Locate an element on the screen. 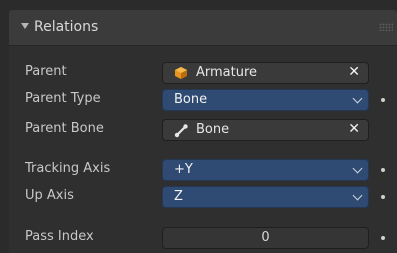 The height and width of the screenshot is (253, 397). parent-type-value: Bone is located at coordinates (191, 99).